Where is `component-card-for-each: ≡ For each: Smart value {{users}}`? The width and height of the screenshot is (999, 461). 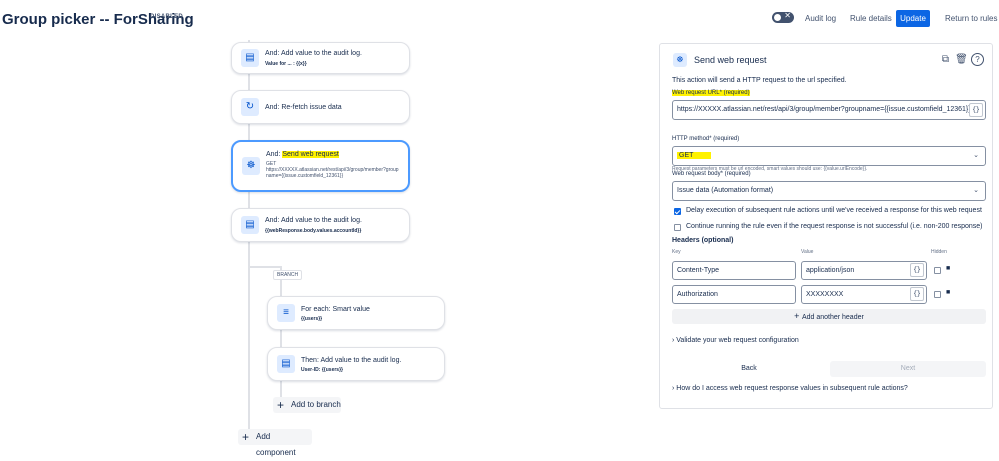 component-card-for-each: ≡ For each: Smart value {{users}} is located at coordinates (356, 313).